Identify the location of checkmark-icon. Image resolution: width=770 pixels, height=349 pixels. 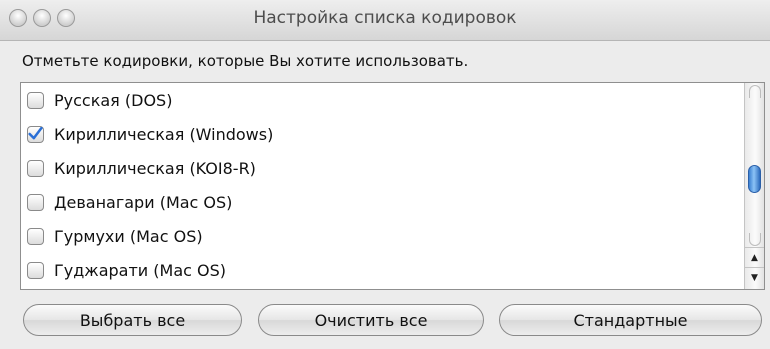
(35, 133).